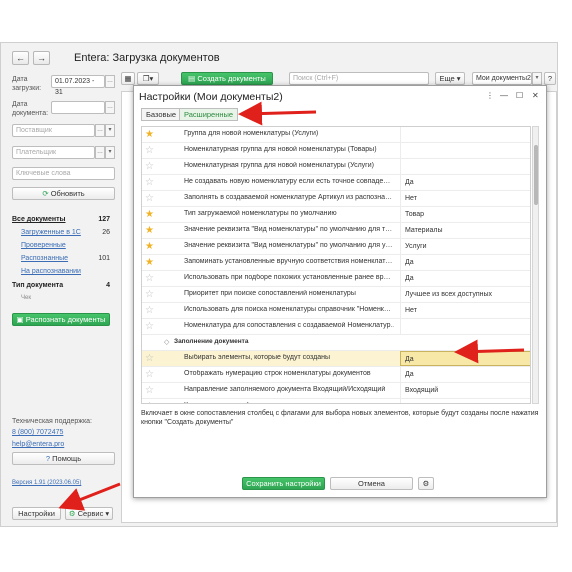 Image resolution: width=572 pixels, height=572 pixels. What do you see at coordinates (89, 496) in the screenshot?
I see `arrow-to-settings-button` at bounding box center [89, 496].